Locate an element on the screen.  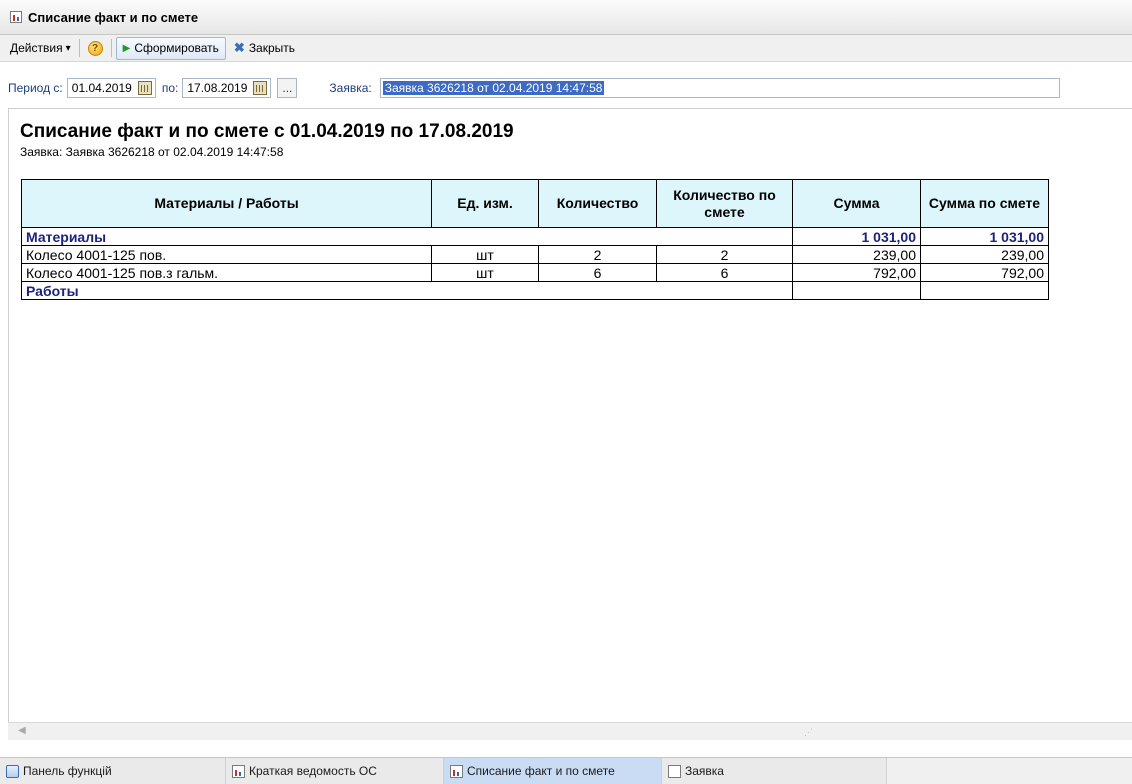
column-header: Сумма is located at coordinates (856, 203).